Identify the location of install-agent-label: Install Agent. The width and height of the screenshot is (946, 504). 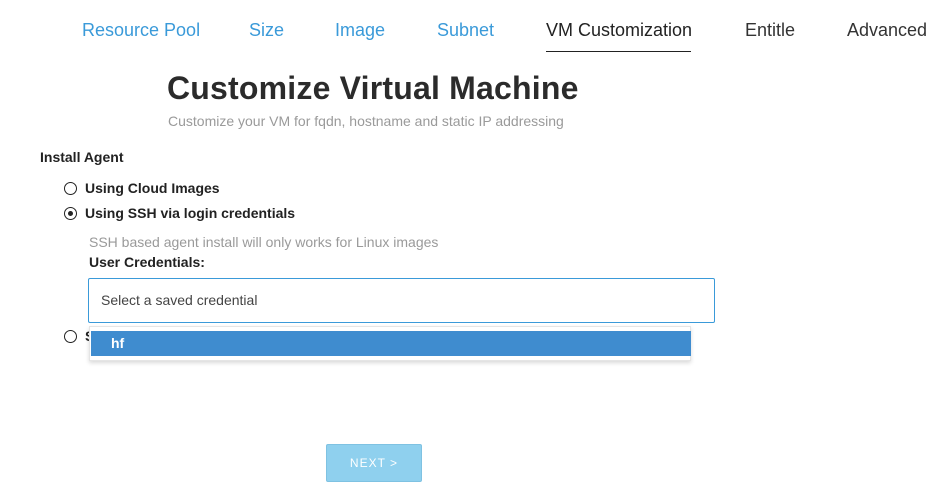
(82, 157).